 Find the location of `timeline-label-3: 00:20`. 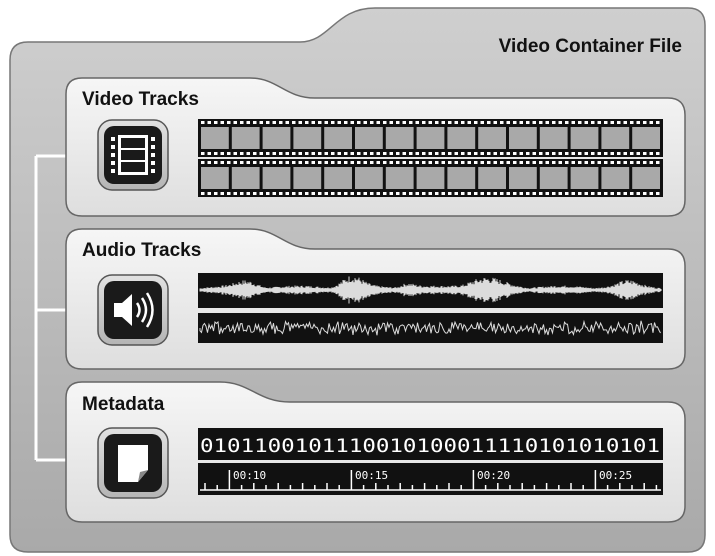

timeline-label-3: 00:20 is located at coordinates (493, 475).